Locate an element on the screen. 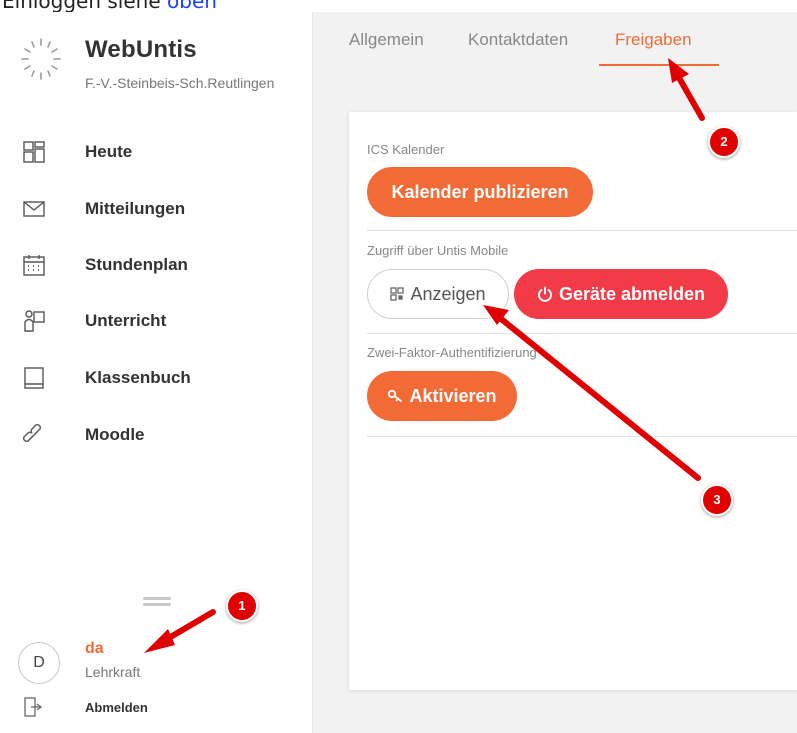  annotation-badge-1: 1 is located at coordinates (242, 606).